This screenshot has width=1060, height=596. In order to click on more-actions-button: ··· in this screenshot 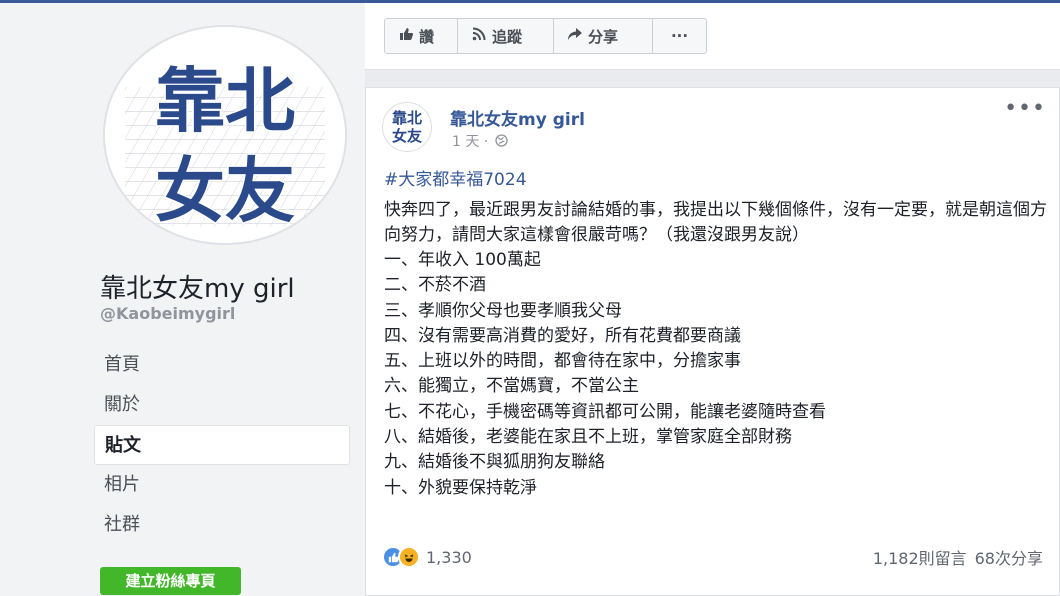, I will do `click(679, 36)`.